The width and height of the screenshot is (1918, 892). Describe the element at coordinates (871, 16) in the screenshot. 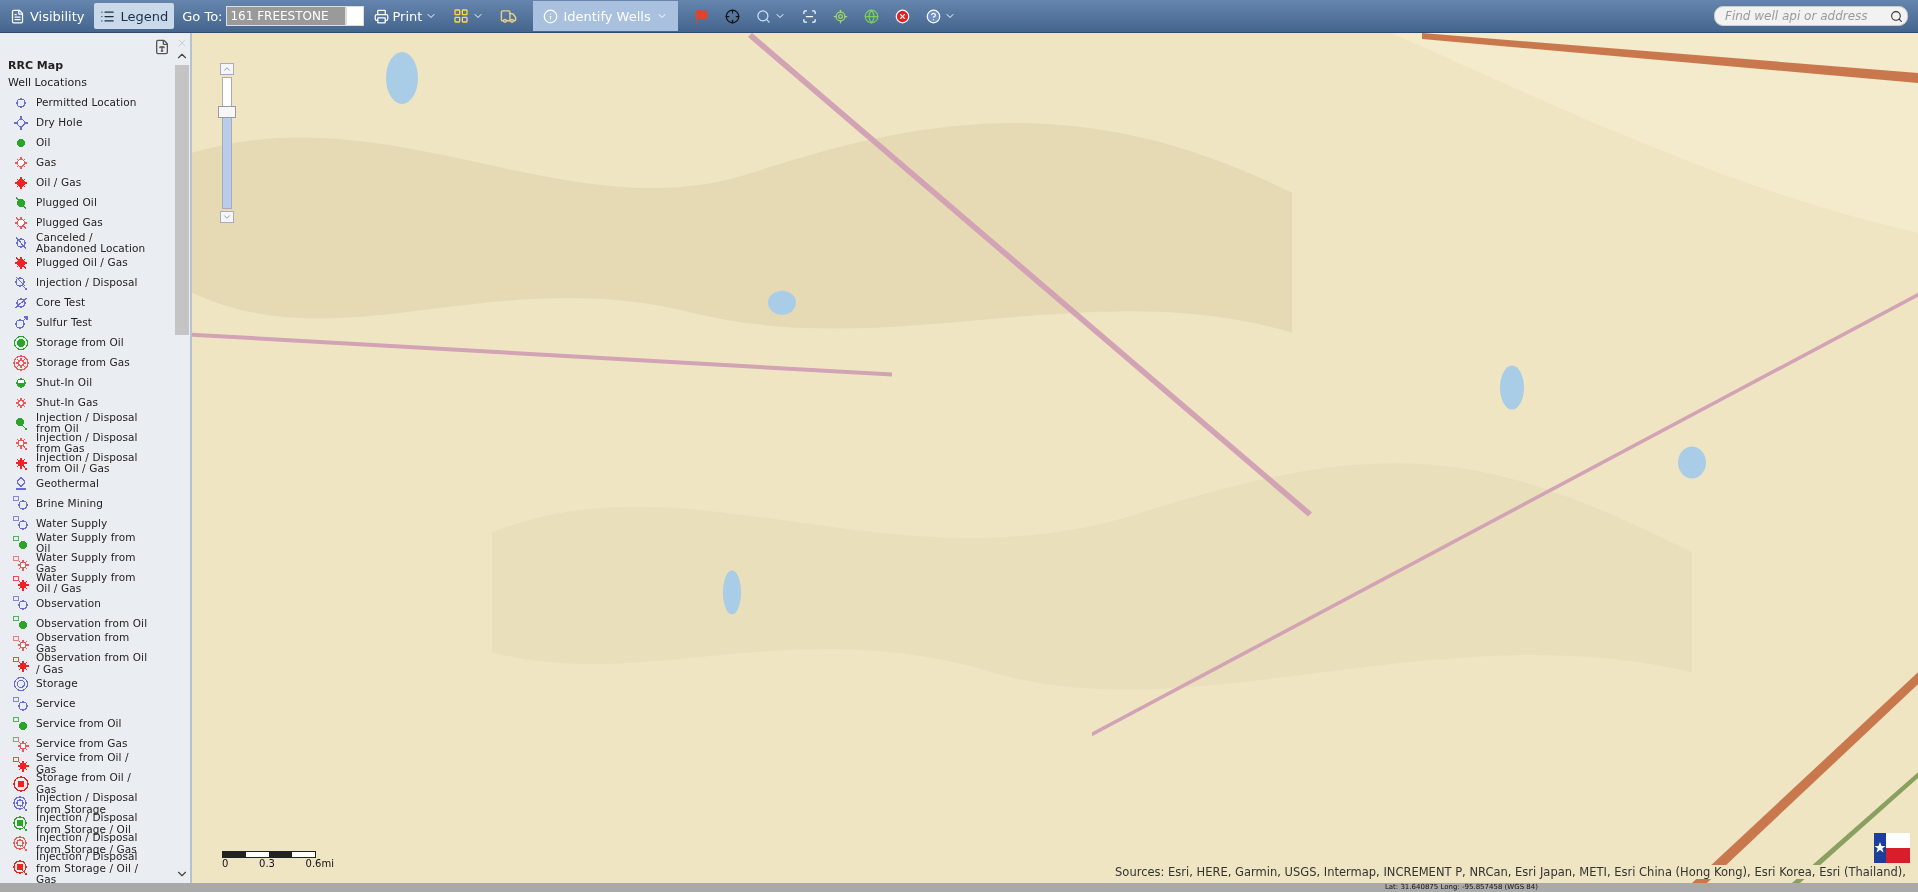

I see `globe-icon` at that location.